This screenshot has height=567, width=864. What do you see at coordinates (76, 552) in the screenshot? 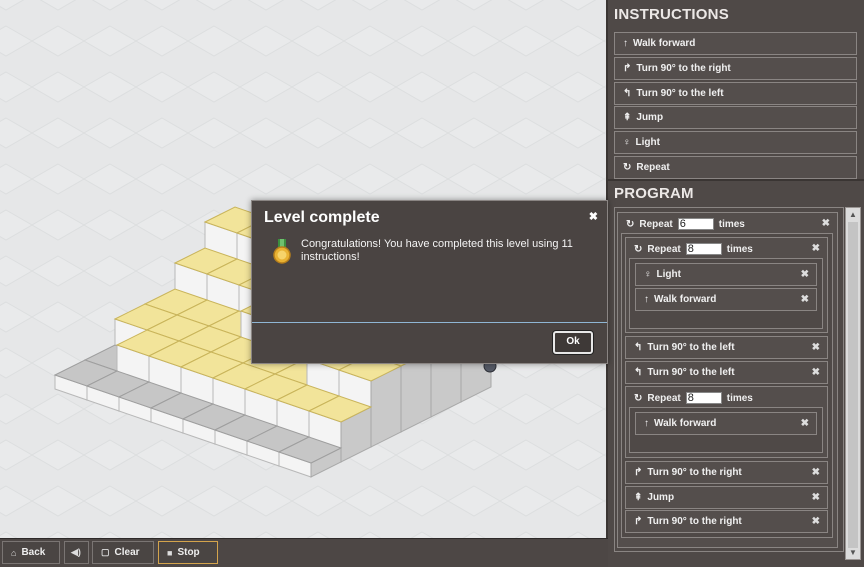
I see `sound-button: ◀)` at bounding box center [76, 552].